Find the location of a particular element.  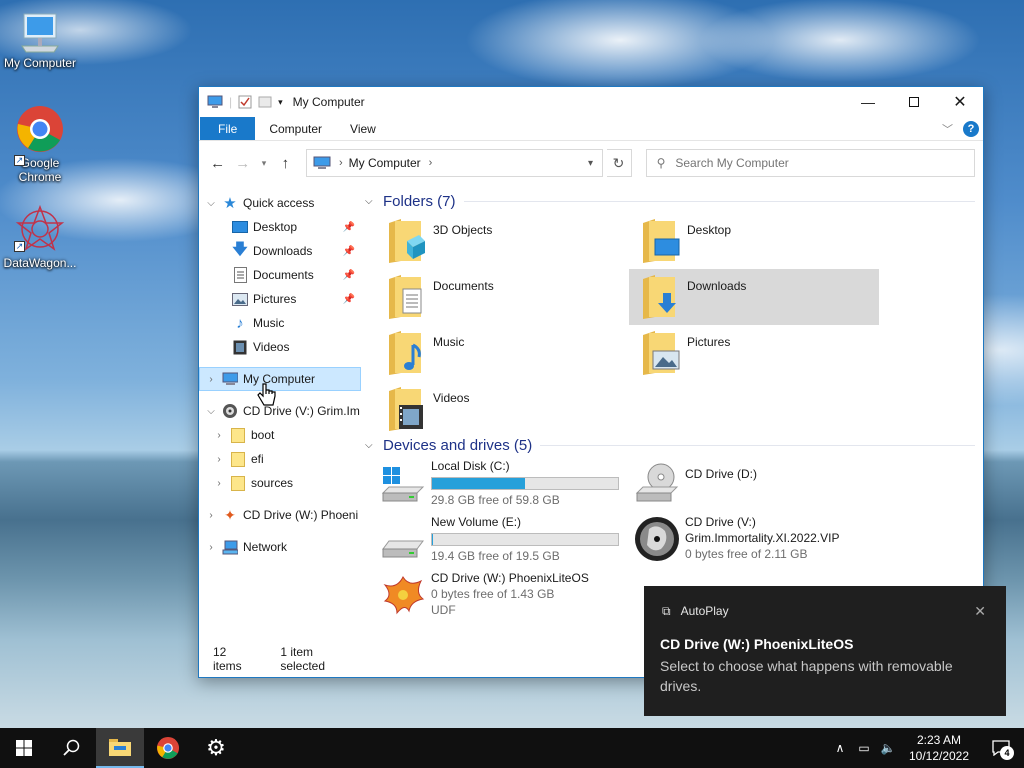

folder-videos: Videos is located at coordinates (512, 409).